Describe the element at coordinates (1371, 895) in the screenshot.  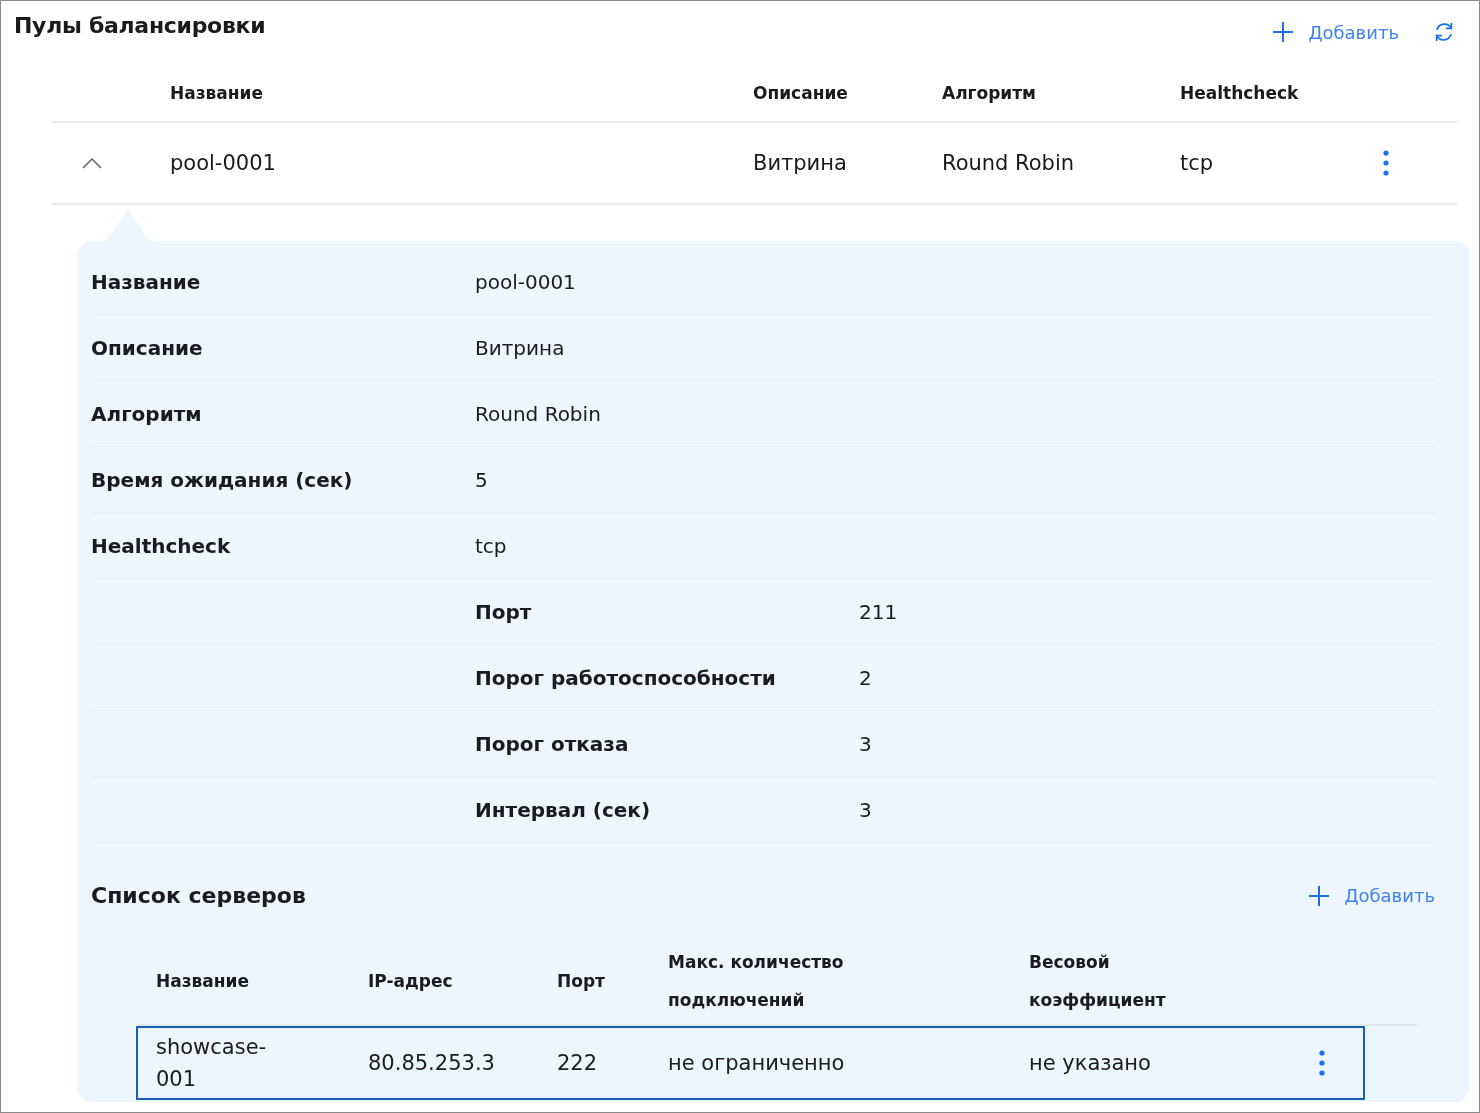
I see `add-server-button: Добавить` at that location.